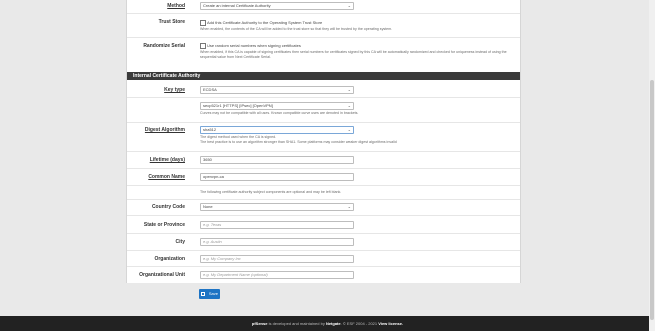 Image resolution: width=655 pixels, height=331 pixels. Describe the element at coordinates (174, 90) in the screenshot. I see `key-type-label: Key type` at that location.